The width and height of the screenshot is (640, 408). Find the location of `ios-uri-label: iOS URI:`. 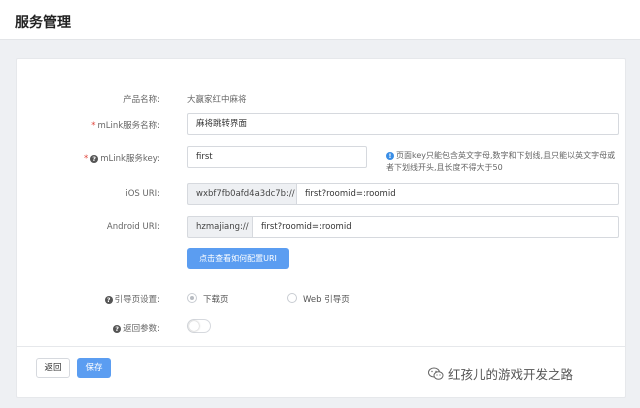

ios-uri-label: iOS URI: is located at coordinates (142, 194).